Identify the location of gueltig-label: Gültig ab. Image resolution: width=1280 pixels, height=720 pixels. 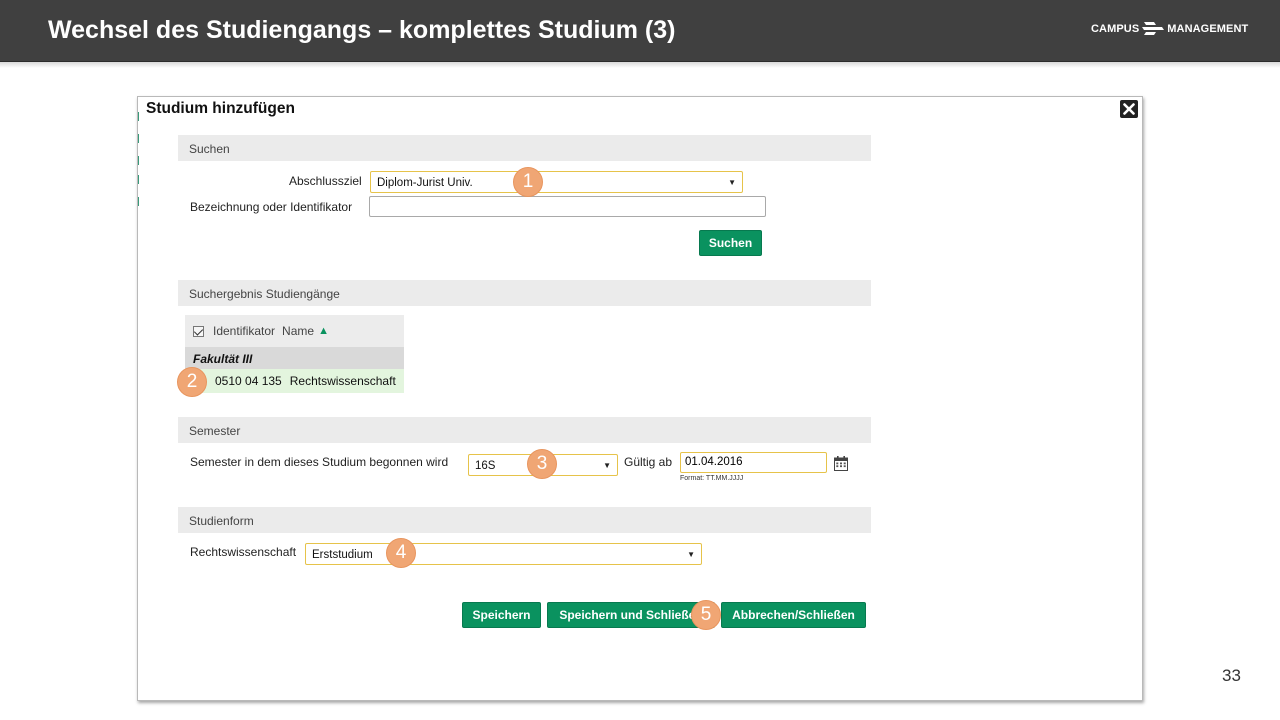
(648, 462).